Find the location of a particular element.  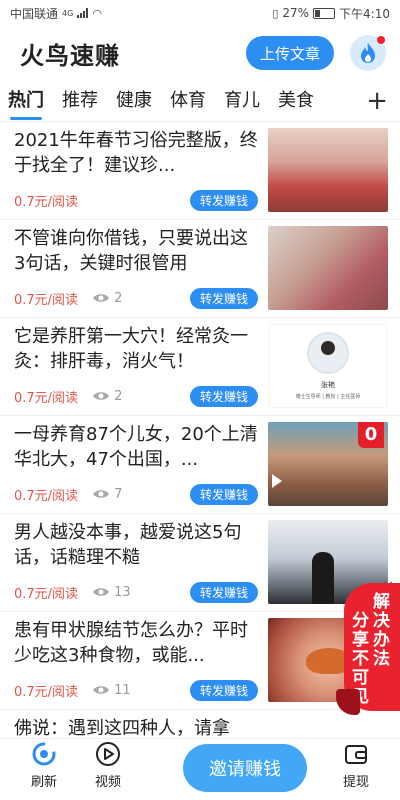

article-item: 男人越没本事，越爱说这5句话，话糙理不糙 0.7元/阅读 13 转发赚钱 is located at coordinates (200, 563).